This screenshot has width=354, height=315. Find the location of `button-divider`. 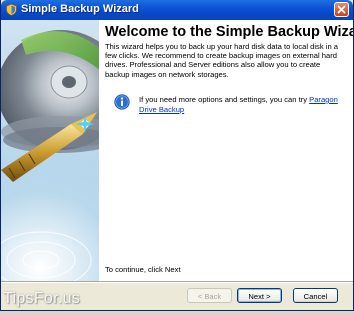

button-divider is located at coordinates (177, 282).